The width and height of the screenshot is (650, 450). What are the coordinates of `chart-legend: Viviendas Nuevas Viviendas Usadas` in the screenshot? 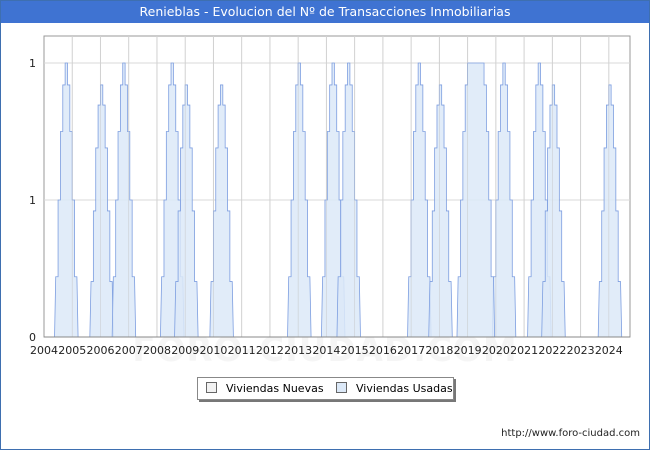 It's located at (325, 388).